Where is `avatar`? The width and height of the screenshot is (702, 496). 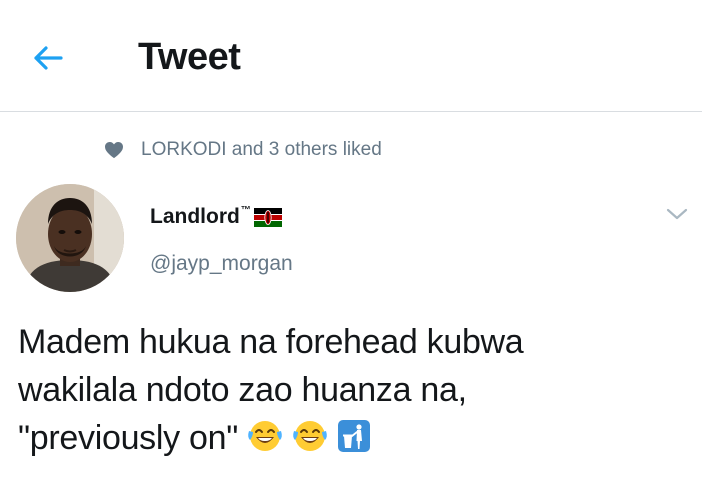 avatar is located at coordinates (70, 238).